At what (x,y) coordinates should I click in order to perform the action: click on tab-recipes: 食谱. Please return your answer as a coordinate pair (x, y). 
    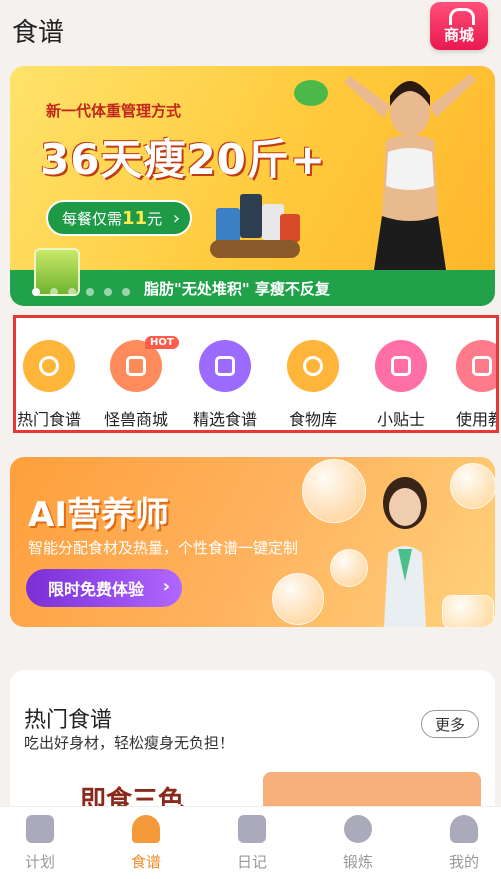
    Looking at the image, I should click on (146, 843).